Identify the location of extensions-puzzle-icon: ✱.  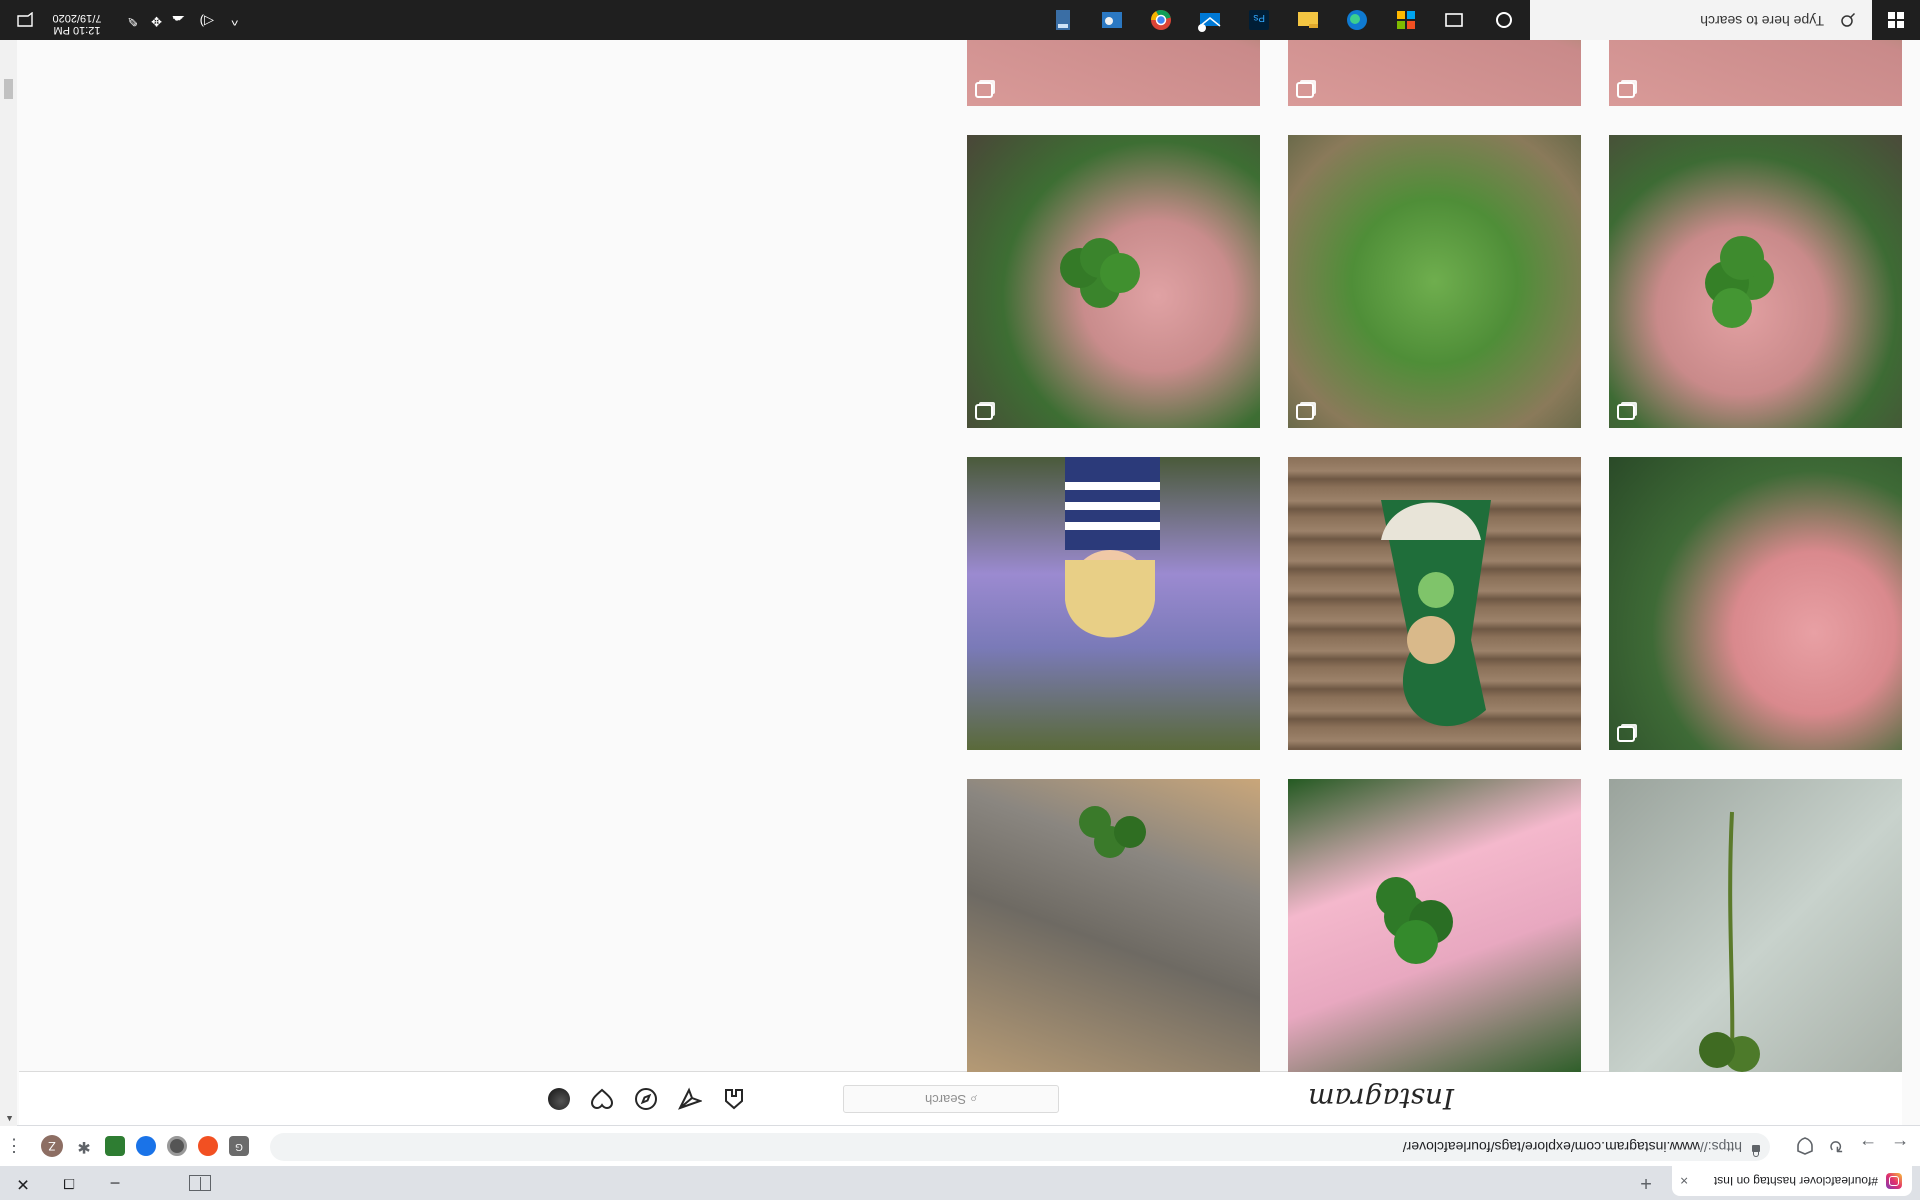
(84, 1146).